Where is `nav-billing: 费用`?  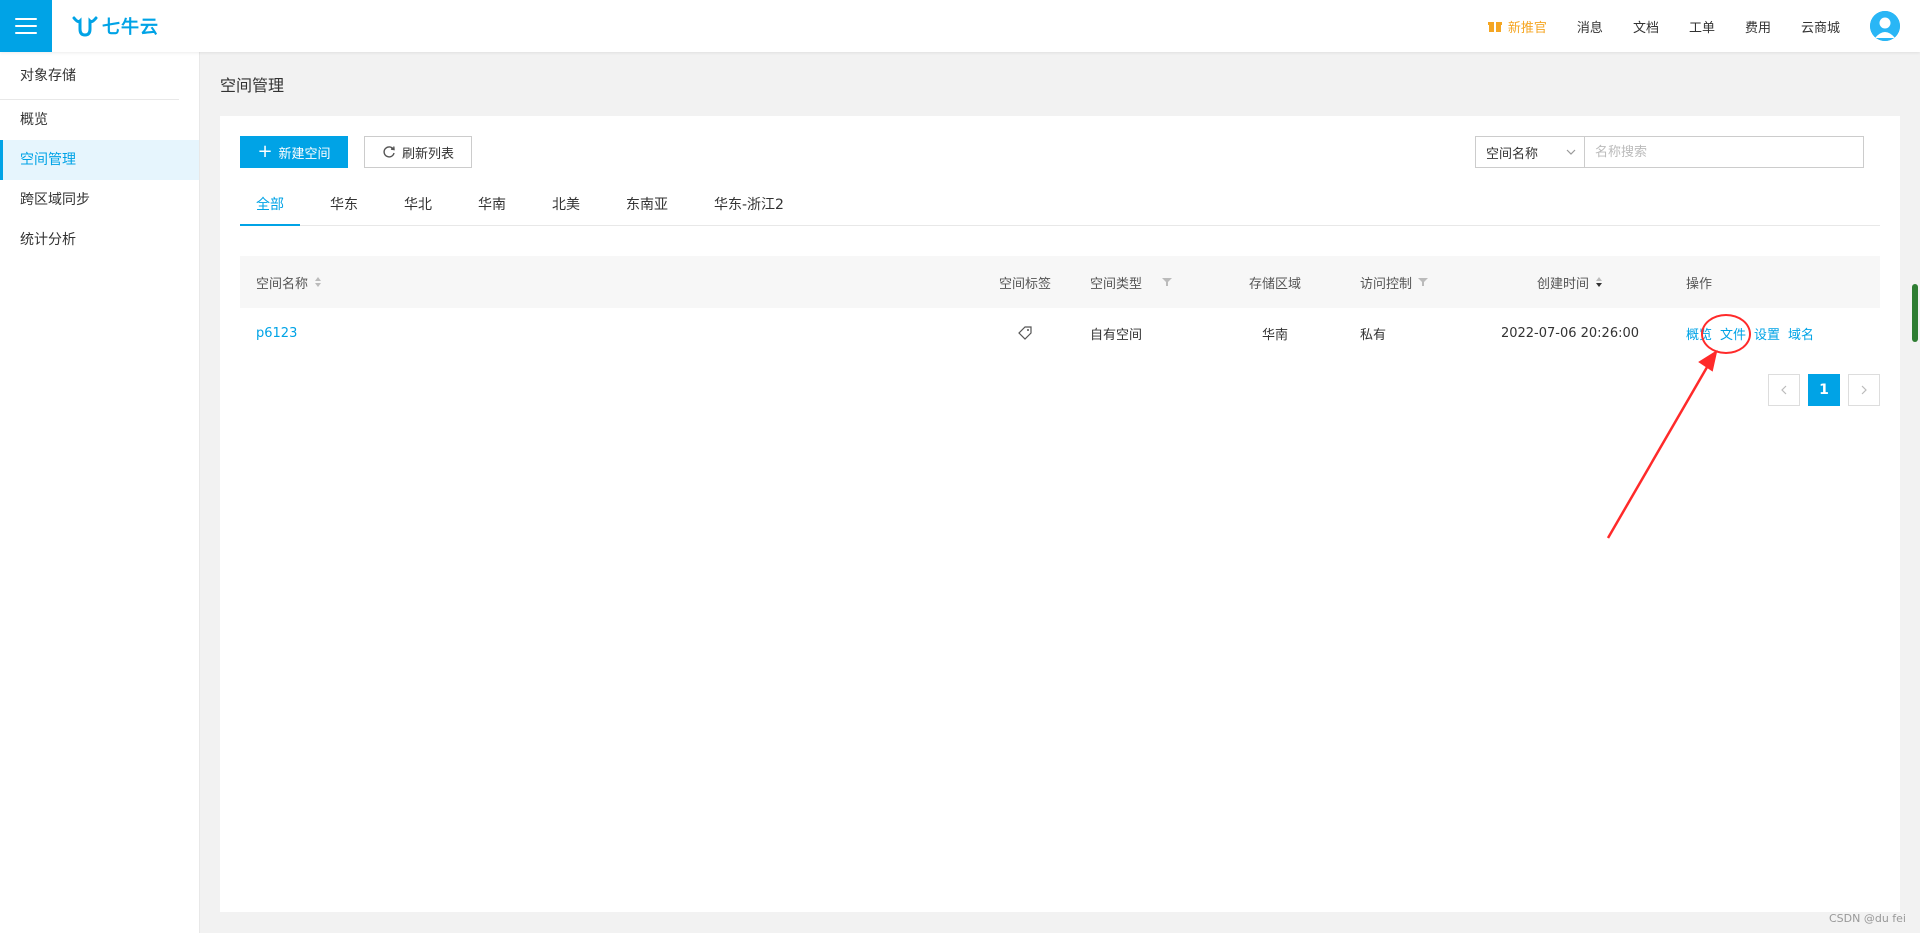 nav-billing: 费用 is located at coordinates (1758, 26).